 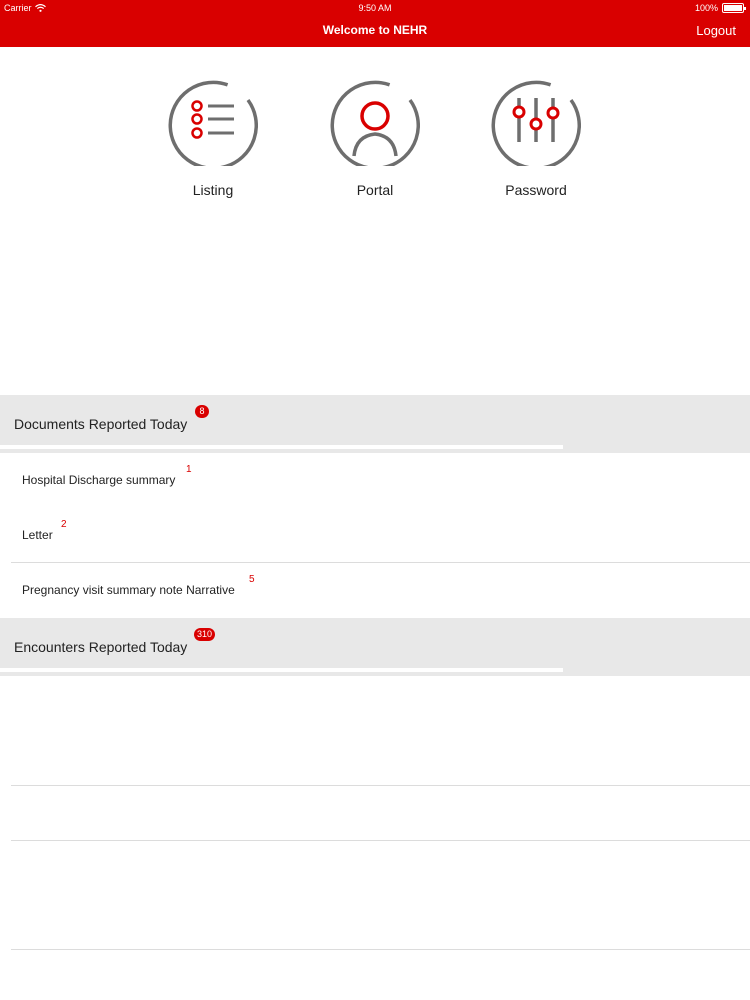 I want to click on document-row-count: 5, so click(x=252, y=579).